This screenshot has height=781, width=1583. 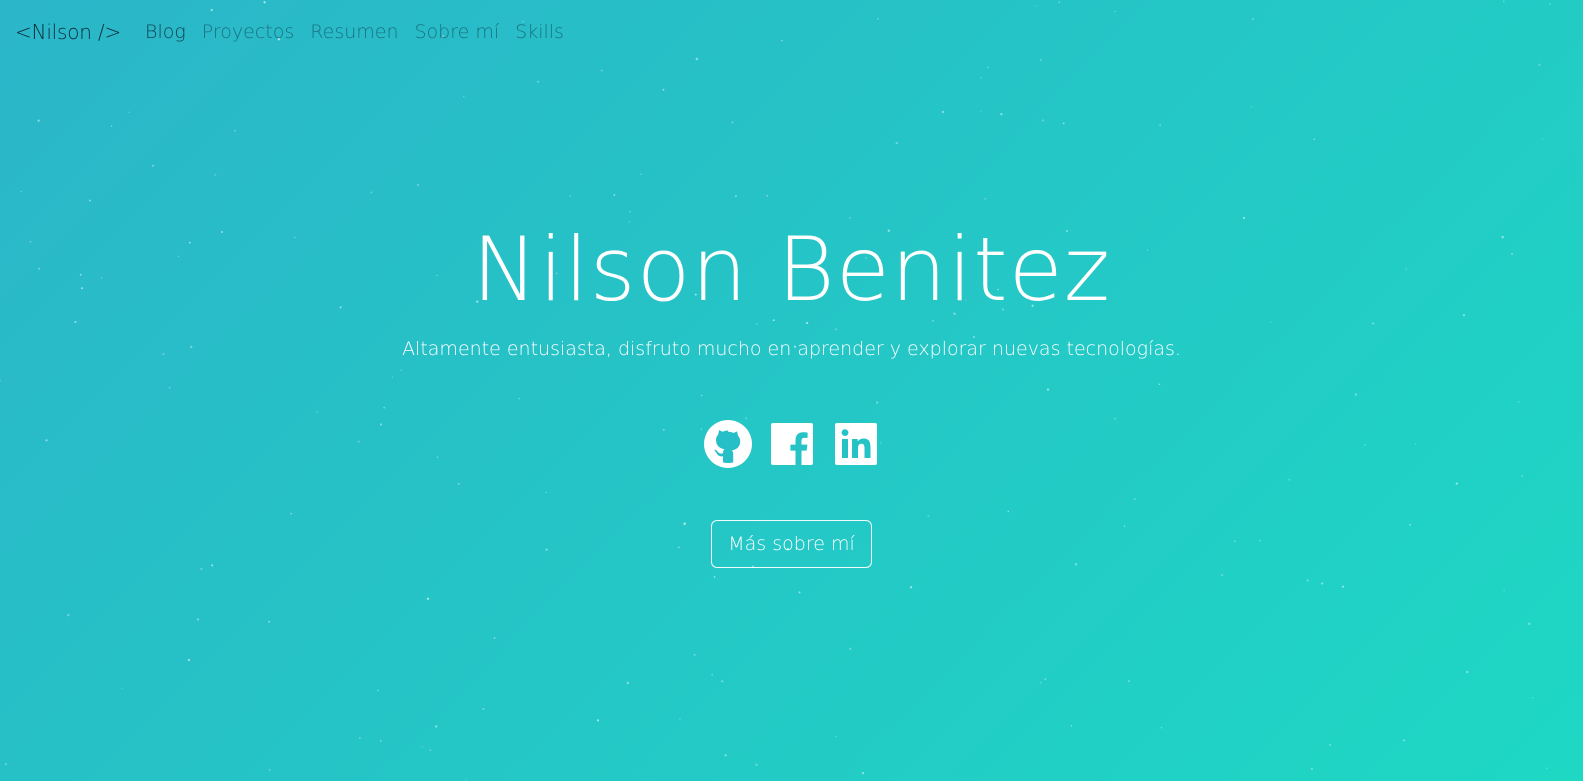 What do you see at coordinates (539, 32) in the screenshot?
I see `nav-link-skills: Skills` at bounding box center [539, 32].